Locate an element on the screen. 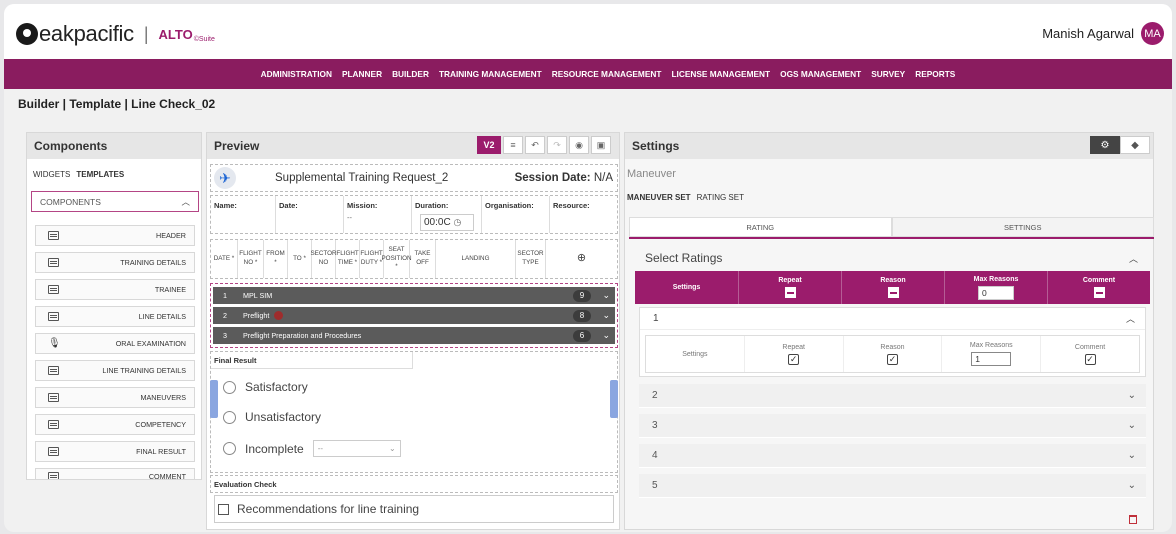 The width and height of the screenshot is (1176, 534). nav-resource-management: RESOURCE MANAGEMENT is located at coordinates (607, 74).